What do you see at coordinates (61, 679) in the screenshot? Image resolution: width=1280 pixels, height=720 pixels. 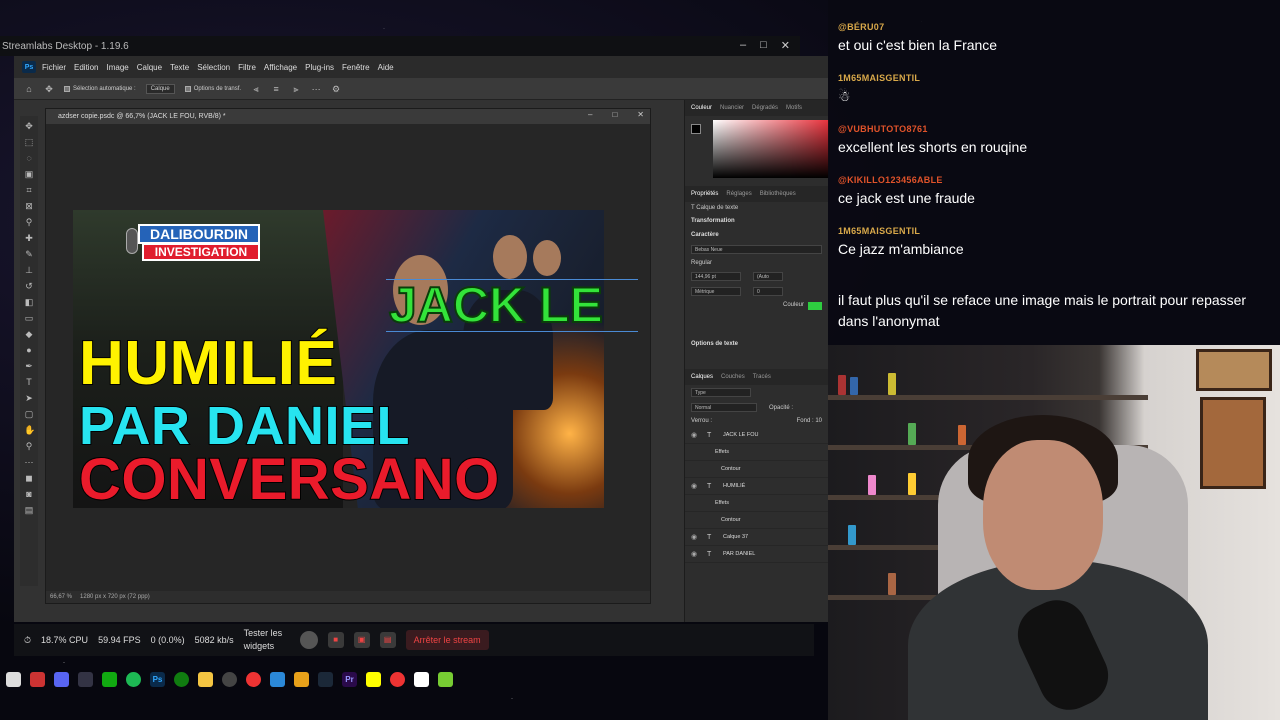 I see `discord-icon` at bounding box center [61, 679].